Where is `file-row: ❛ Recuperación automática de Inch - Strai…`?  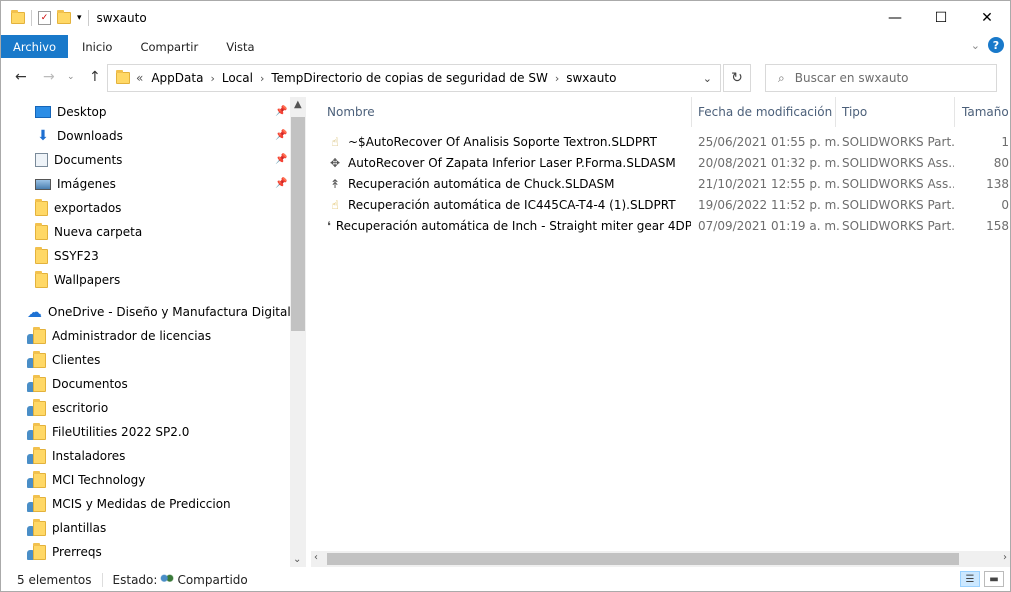
file-row: ❛ Recuperación automática de Inch - Strai… is located at coordinates (660, 225).